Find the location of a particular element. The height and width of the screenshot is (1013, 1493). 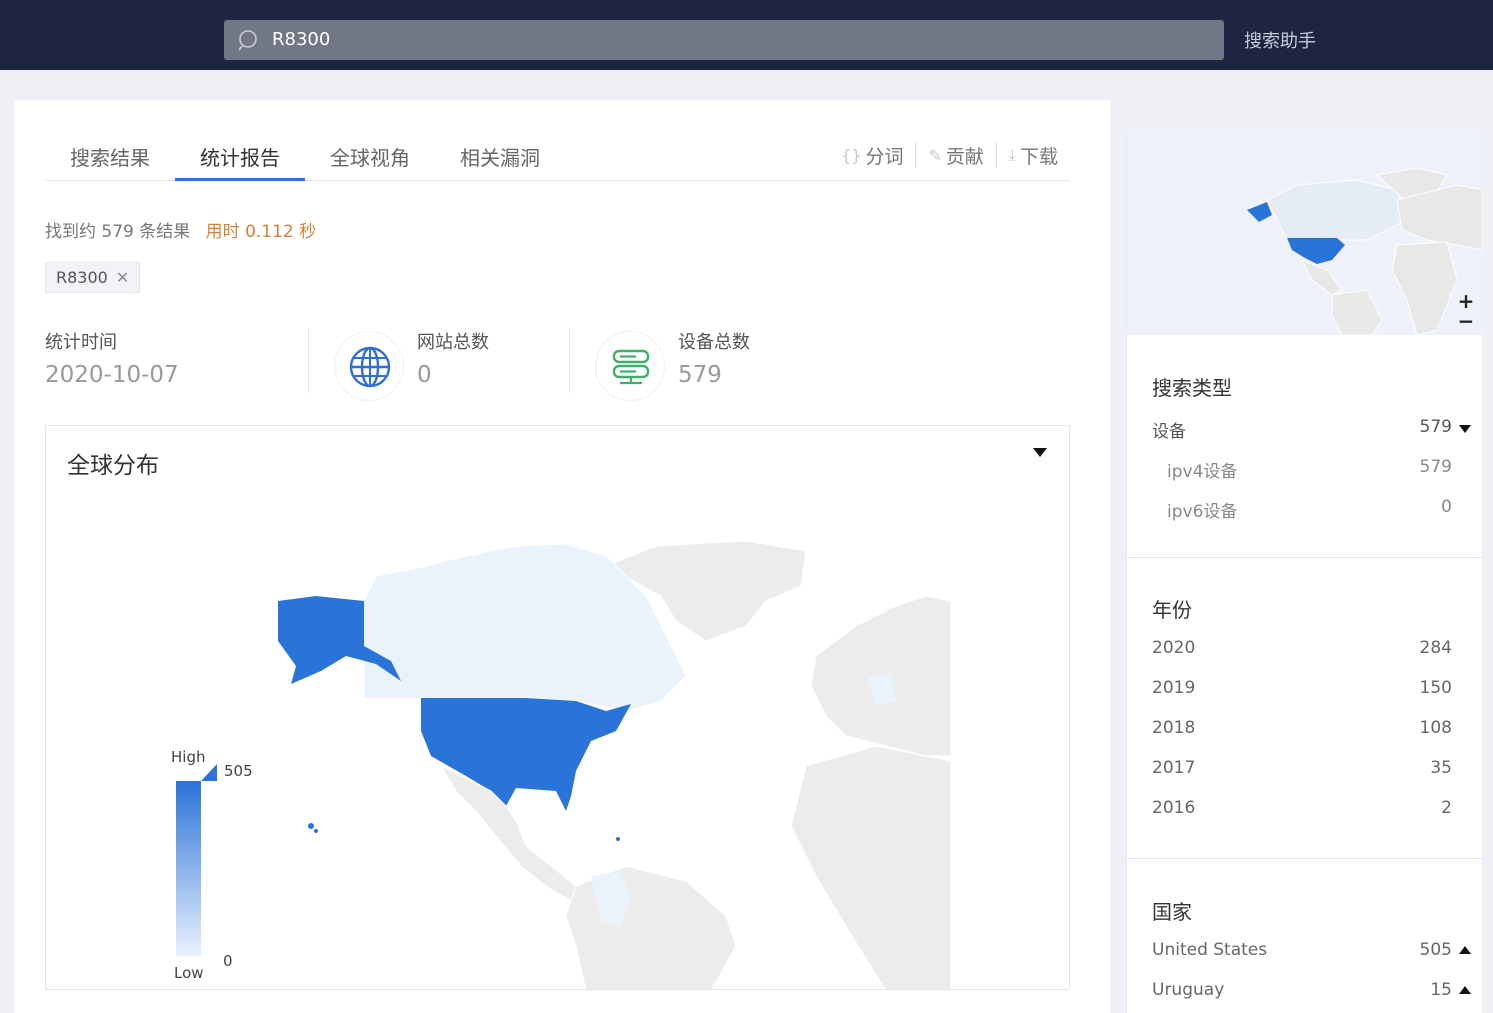

mini-map: + − is located at coordinates (1305, 232).